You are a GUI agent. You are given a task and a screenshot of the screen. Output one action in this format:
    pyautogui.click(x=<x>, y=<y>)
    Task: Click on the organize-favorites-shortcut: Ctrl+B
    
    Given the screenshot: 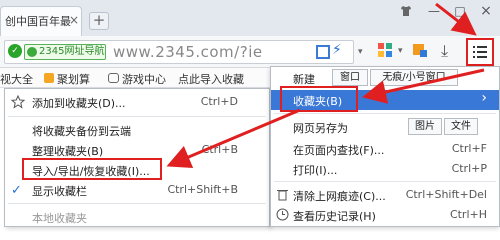 What is the action you would take?
    pyautogui.click(x=219, y=149)
    